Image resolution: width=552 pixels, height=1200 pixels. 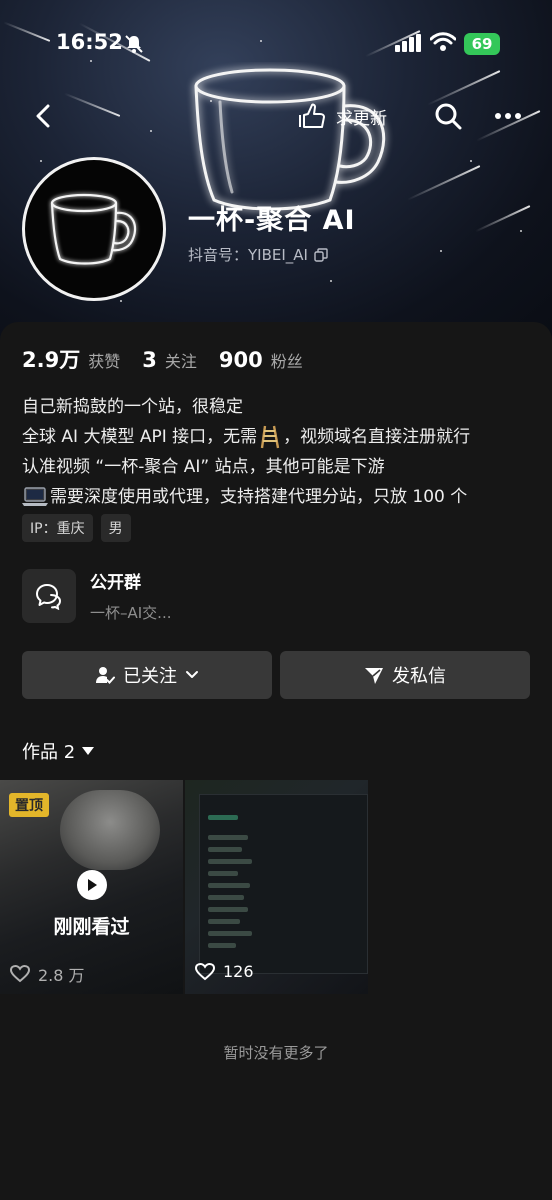 What do you see at coordinates (44, 116) in the screenshot?
I see `back-arrow-icon` at bounding box center [44, 116].